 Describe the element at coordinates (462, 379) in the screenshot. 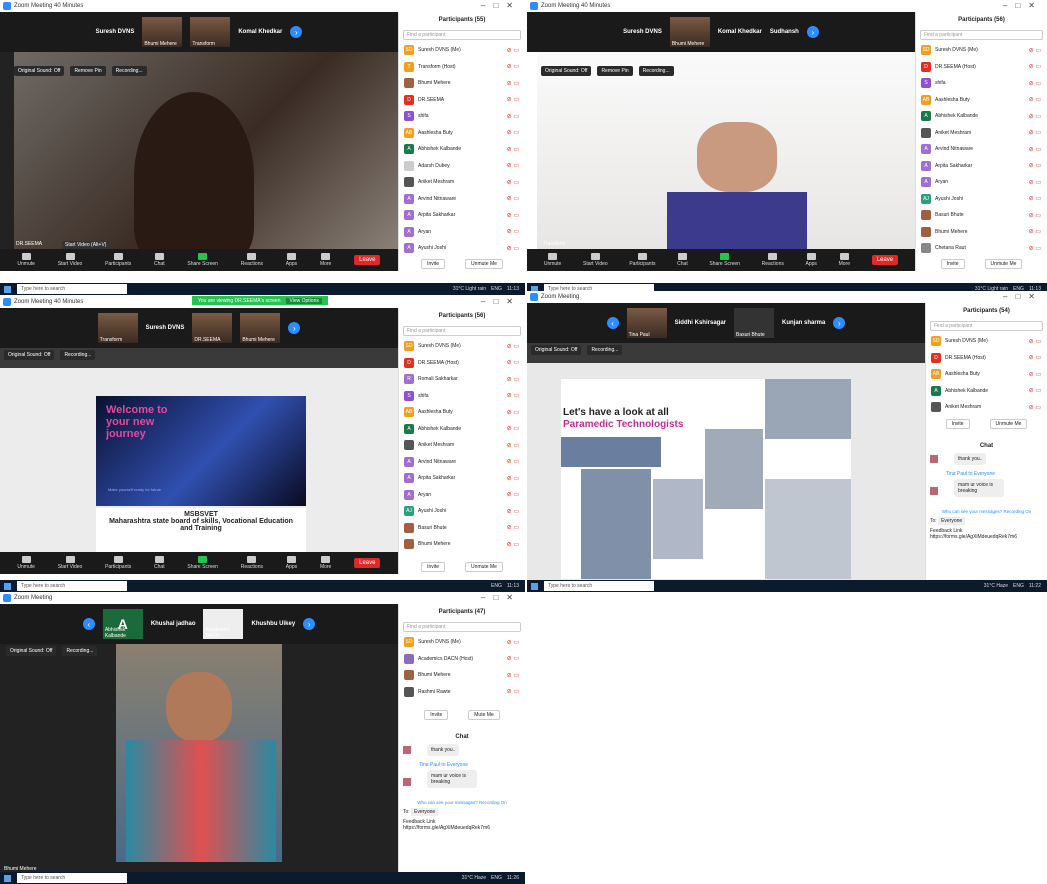

I see `participant-row: R Romali Sakharkar ⊘ ▭` at that location.